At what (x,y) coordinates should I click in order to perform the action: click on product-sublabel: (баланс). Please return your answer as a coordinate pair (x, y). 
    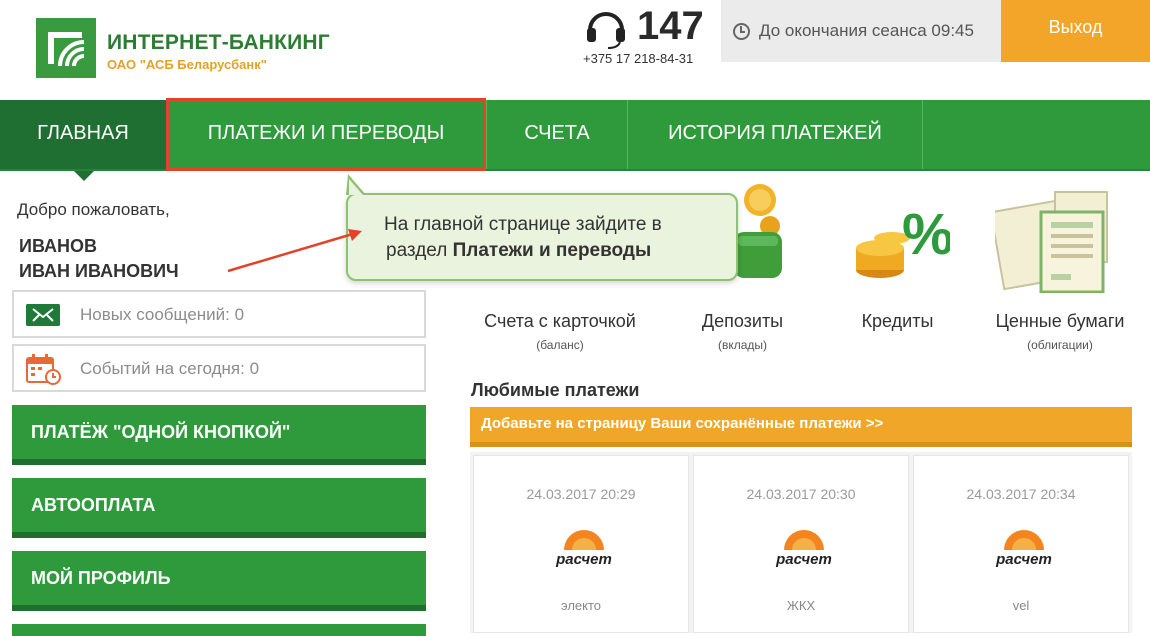
    Looking at the image, I should click on (560, 345).